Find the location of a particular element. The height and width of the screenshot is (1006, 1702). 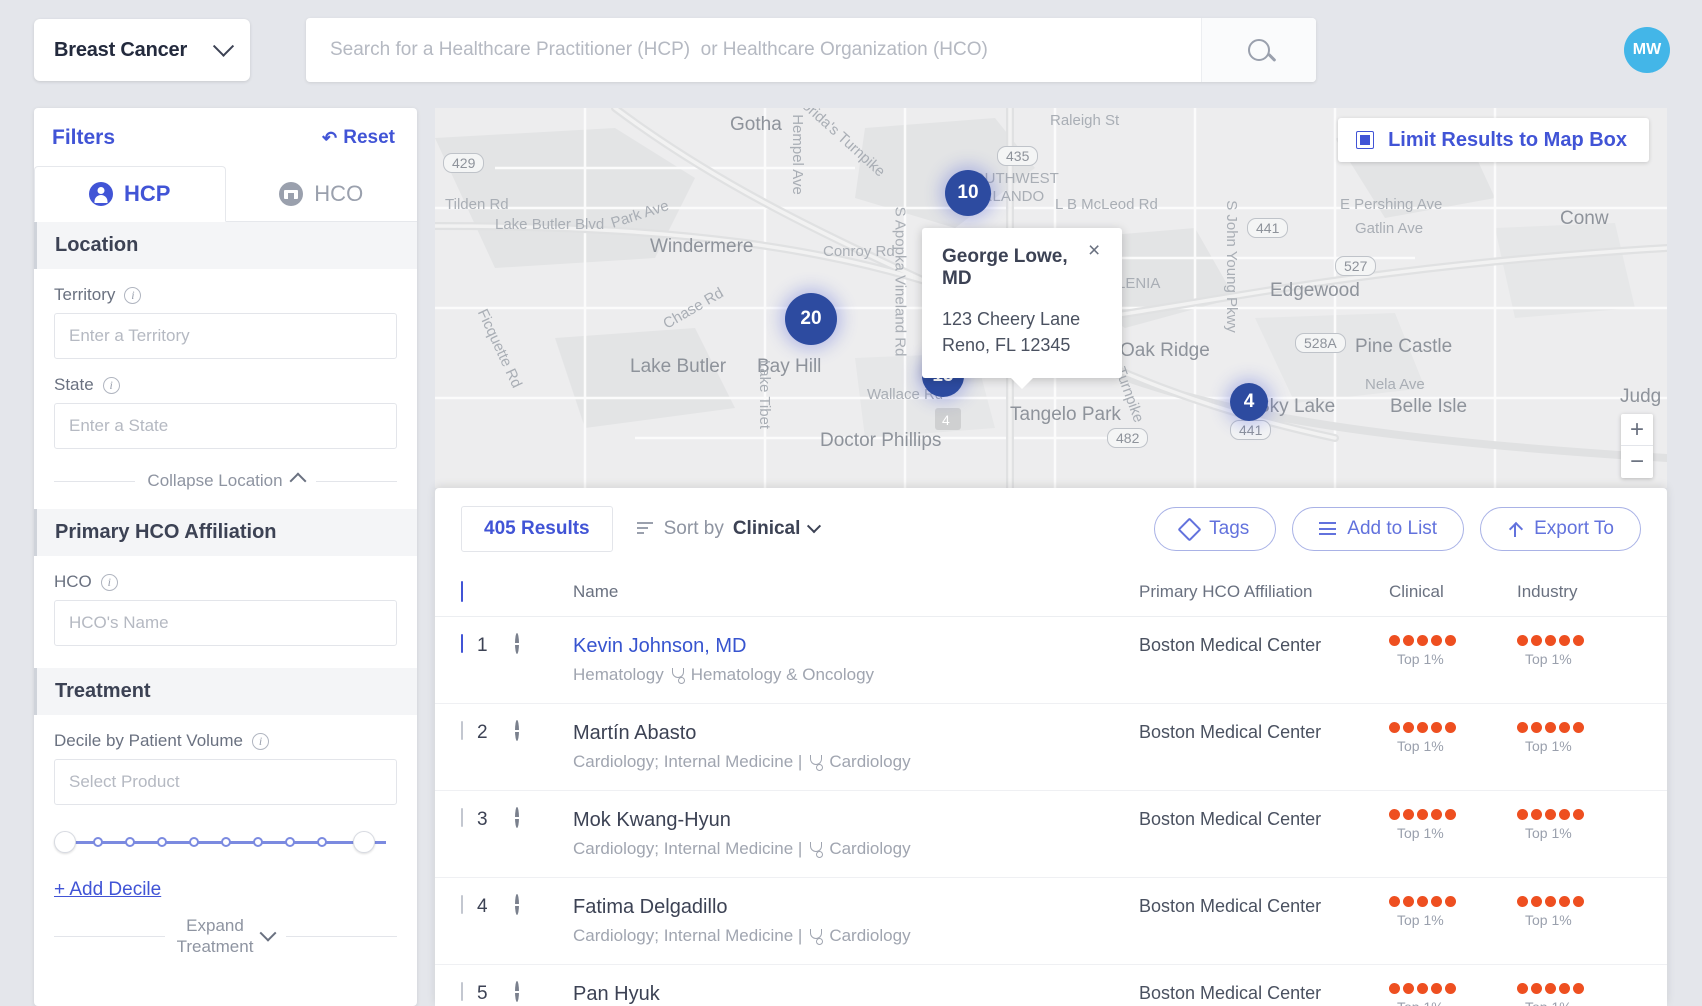

column-clinical: Clinical is located at coordinates (1453, 591).